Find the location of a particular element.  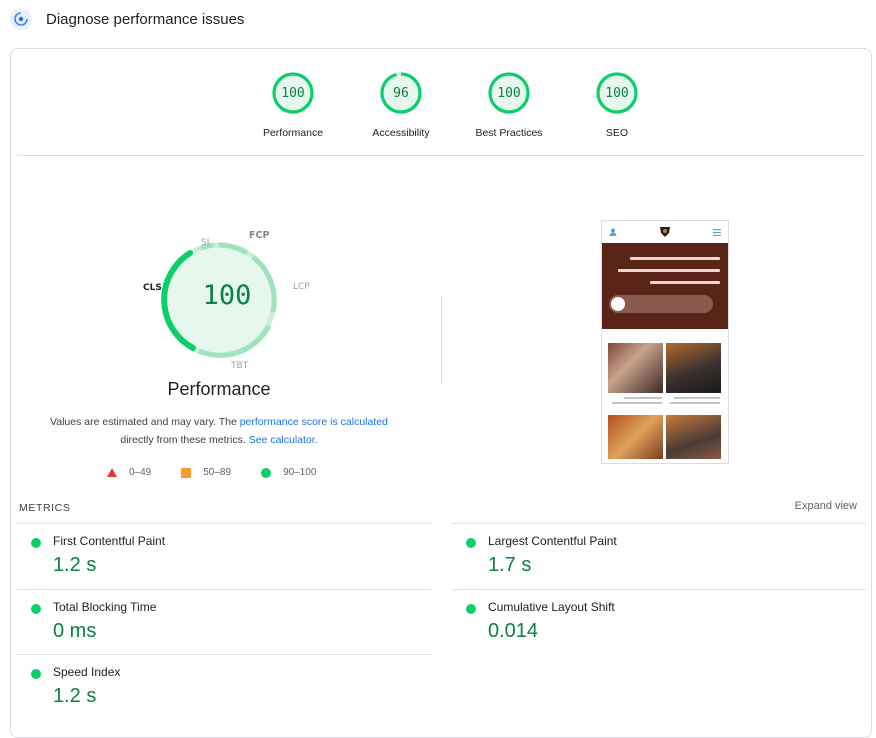

tbt-label: TBT is located at coordinates (240, 366).